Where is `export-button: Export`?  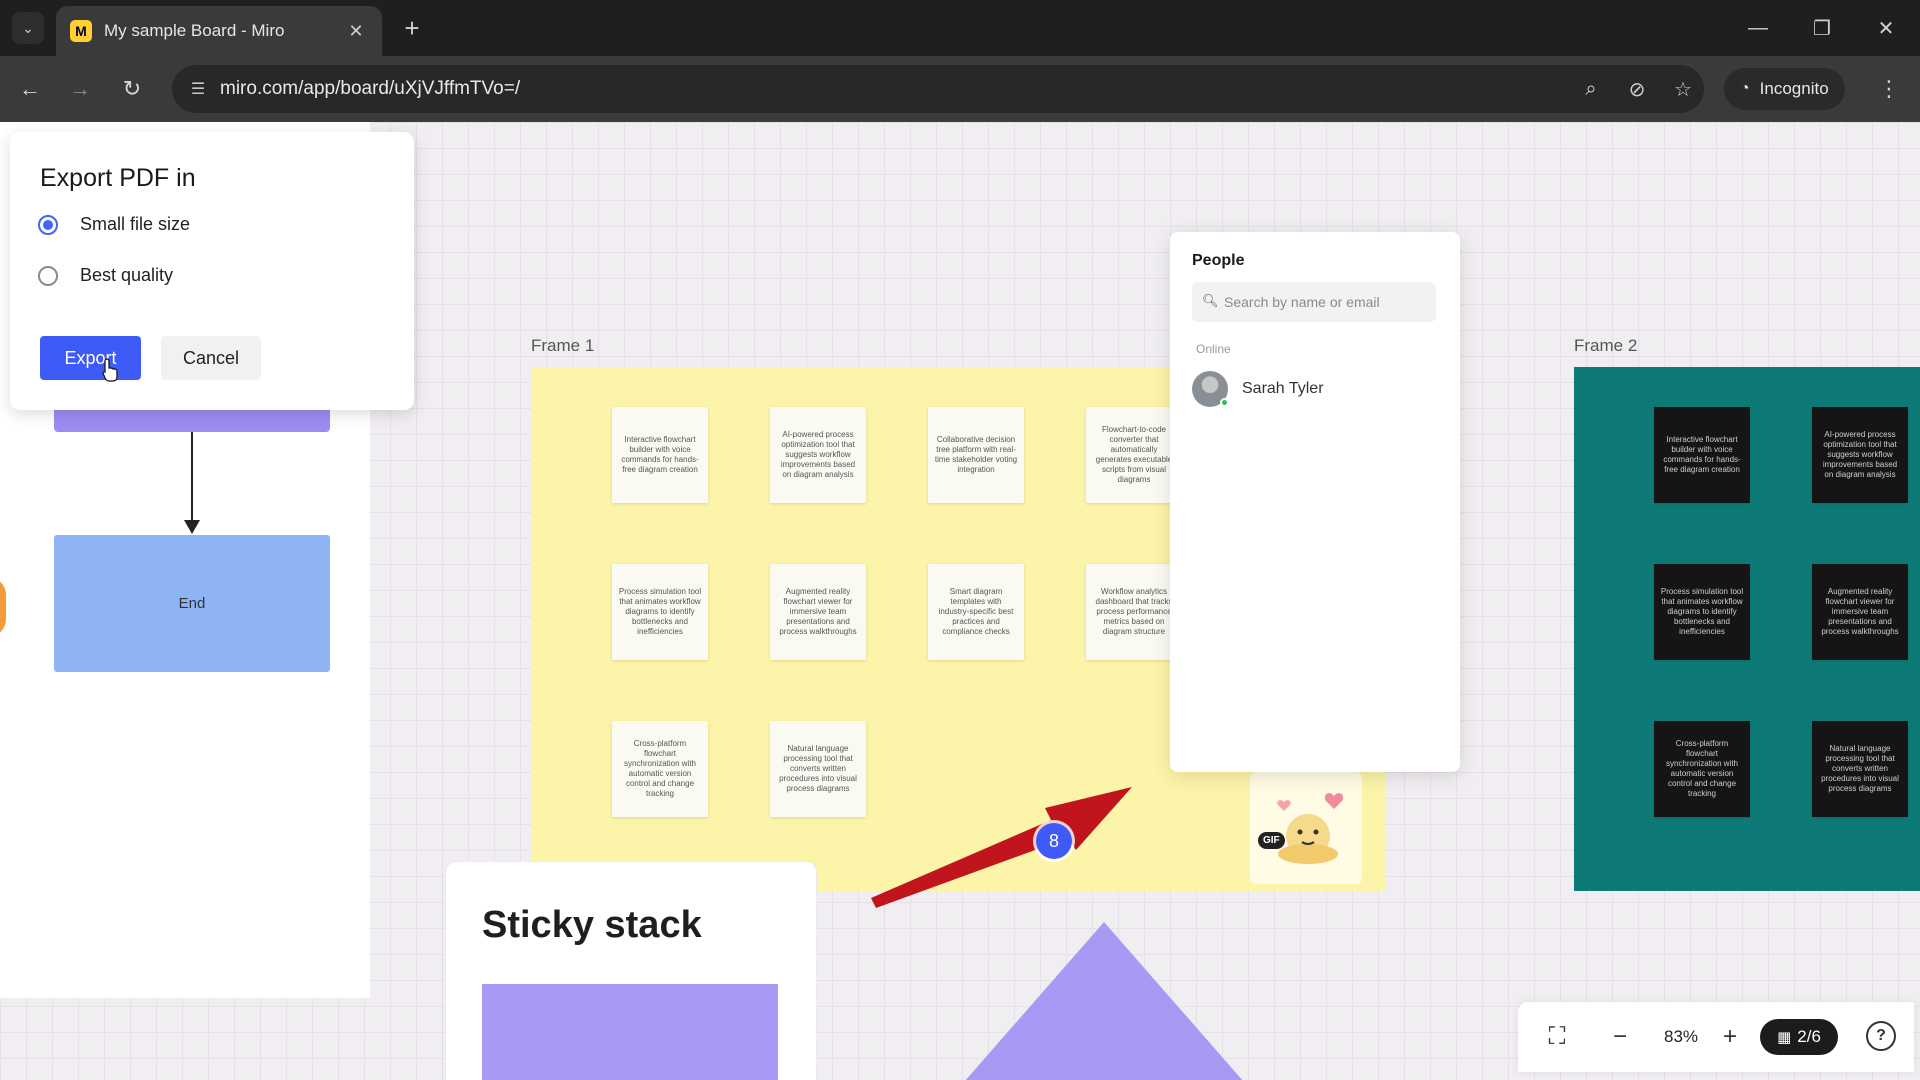
export-button: Export is located at coordinates (90, 358).